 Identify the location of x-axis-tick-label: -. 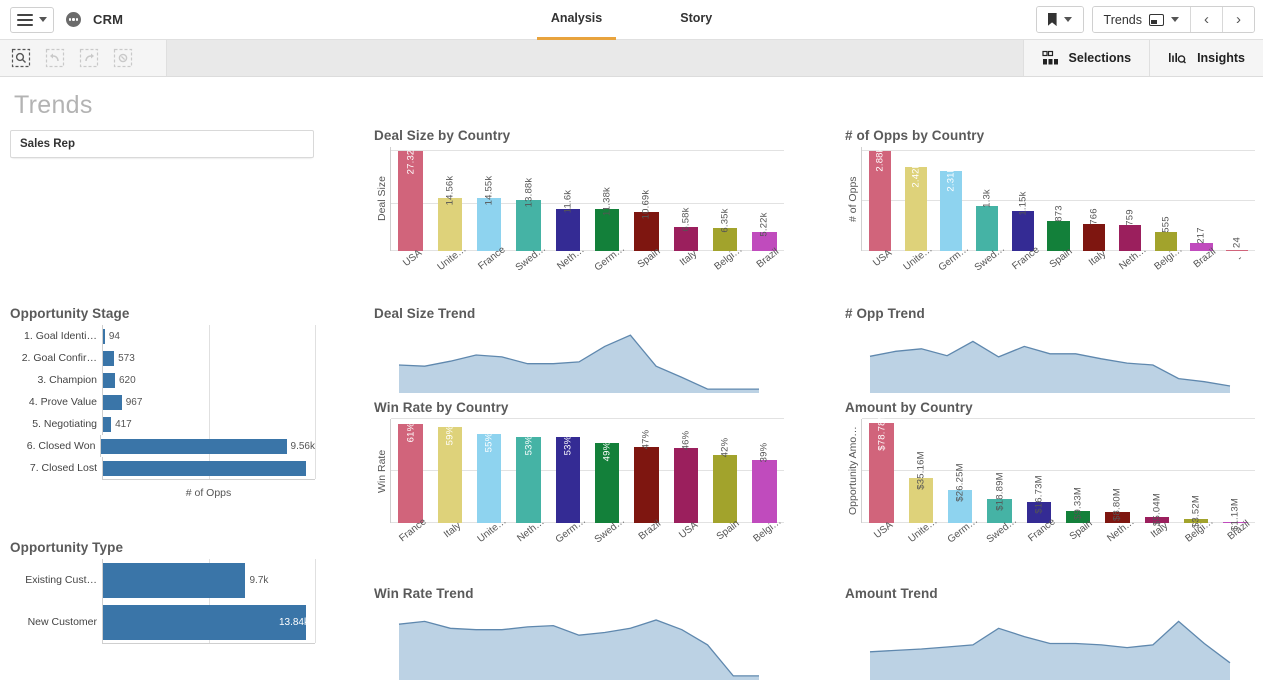
(1237, 272).